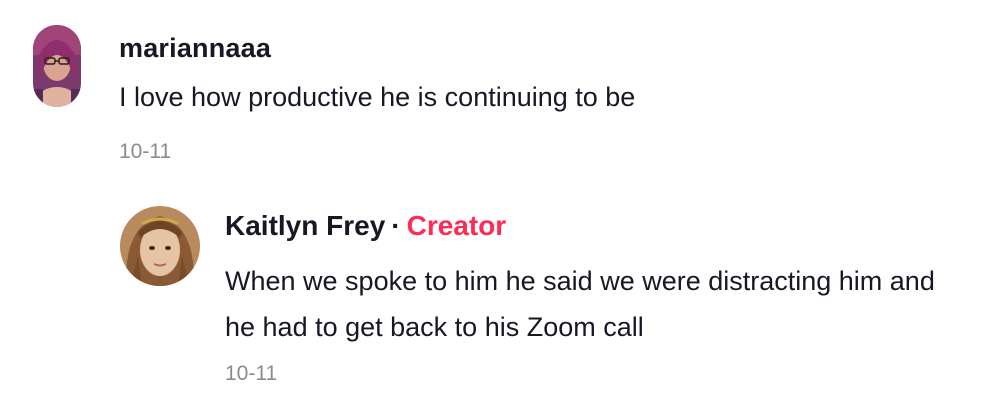 Image resolution: width=994 pixels, height=416 pixels. I want to click on creator-avatar, so click(160, 246).